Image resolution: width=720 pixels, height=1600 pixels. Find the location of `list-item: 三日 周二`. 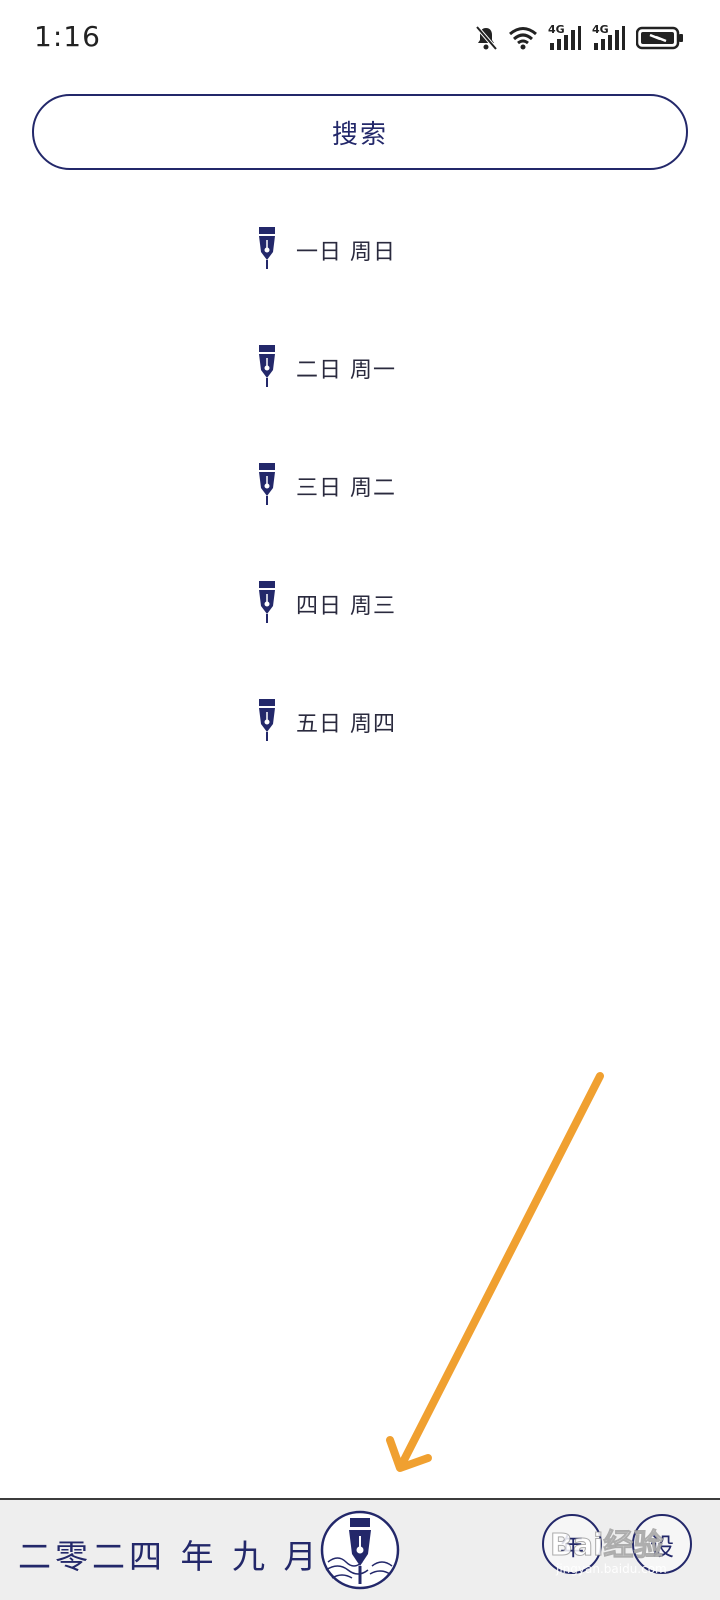

list-item: 三日 周二 is located at coordinates (326, 486).